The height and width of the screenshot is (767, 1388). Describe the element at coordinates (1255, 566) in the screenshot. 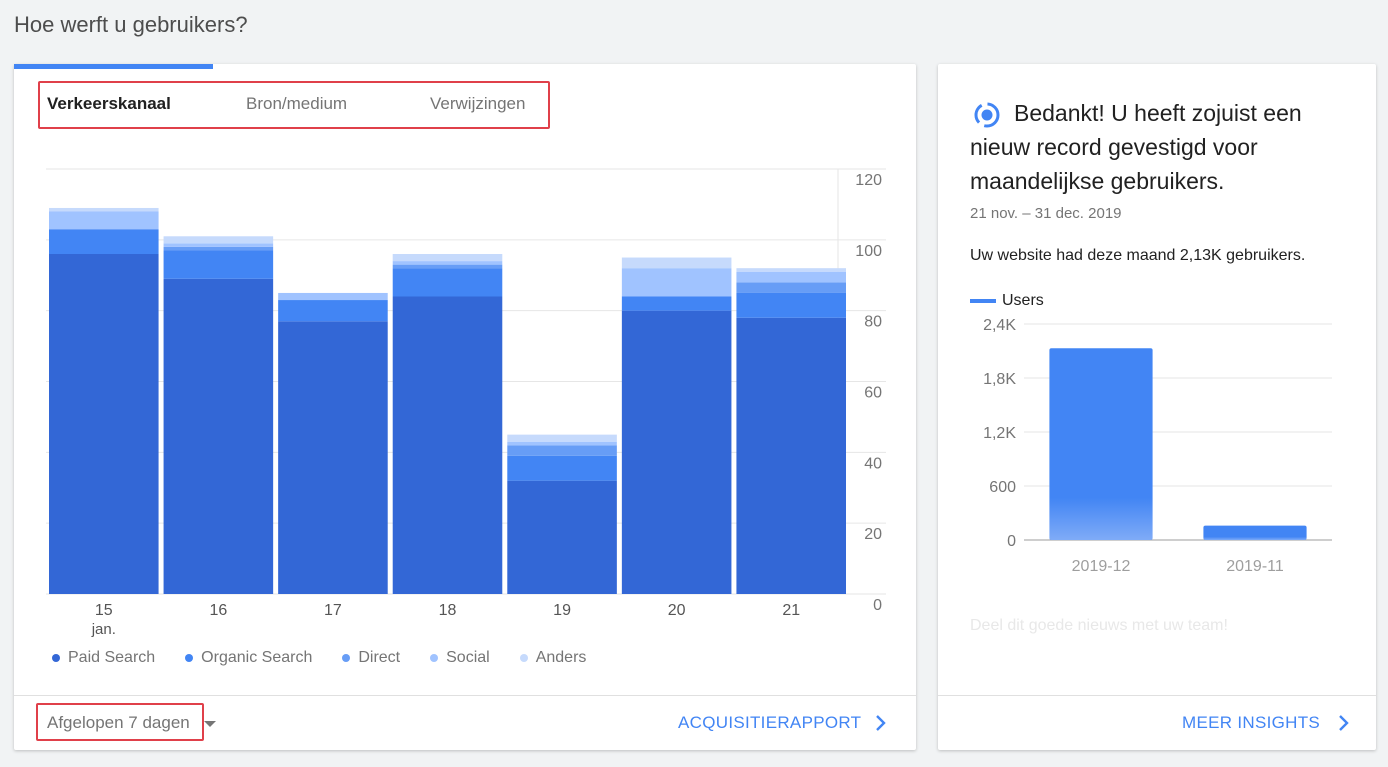

I see `x-tick-label: 2019-11` at that location.